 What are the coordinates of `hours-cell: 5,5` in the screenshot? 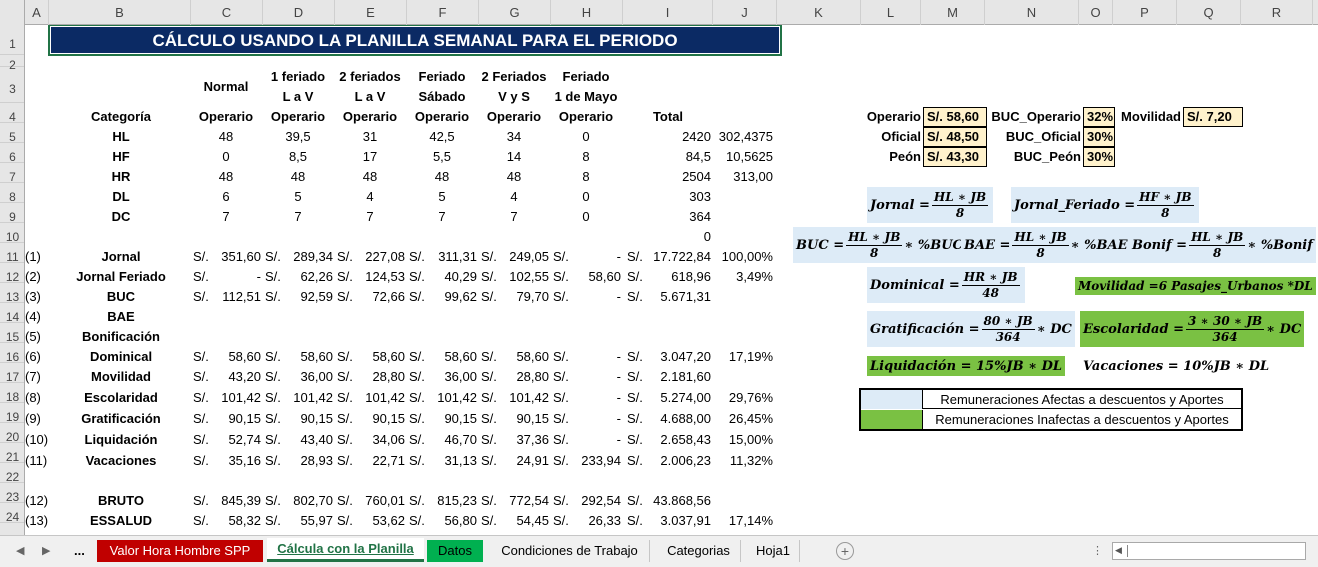 It's located at (442, 157).